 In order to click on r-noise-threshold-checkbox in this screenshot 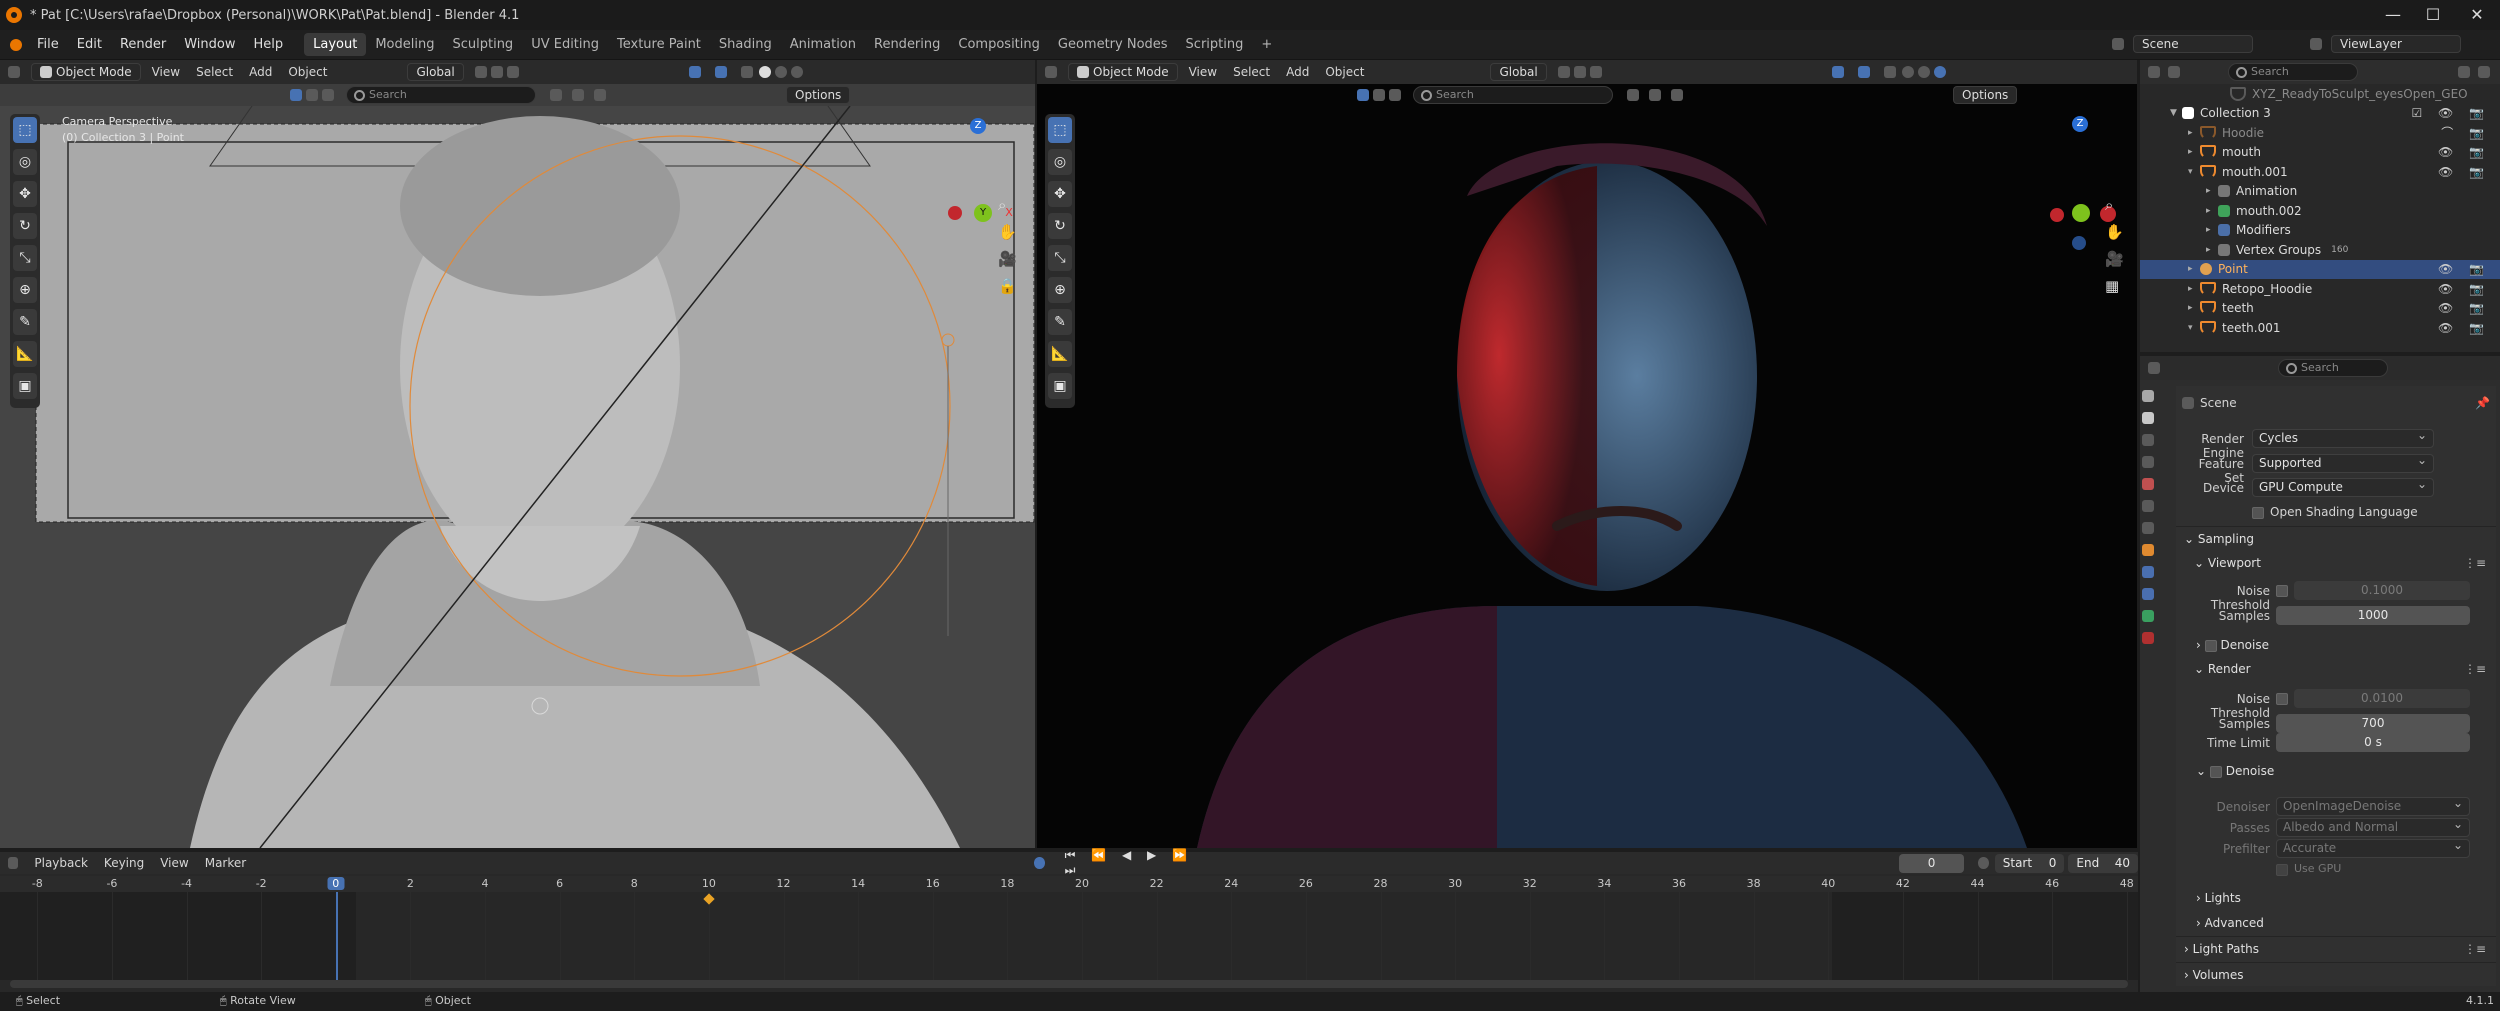, I will do `click(2282, 699)`.